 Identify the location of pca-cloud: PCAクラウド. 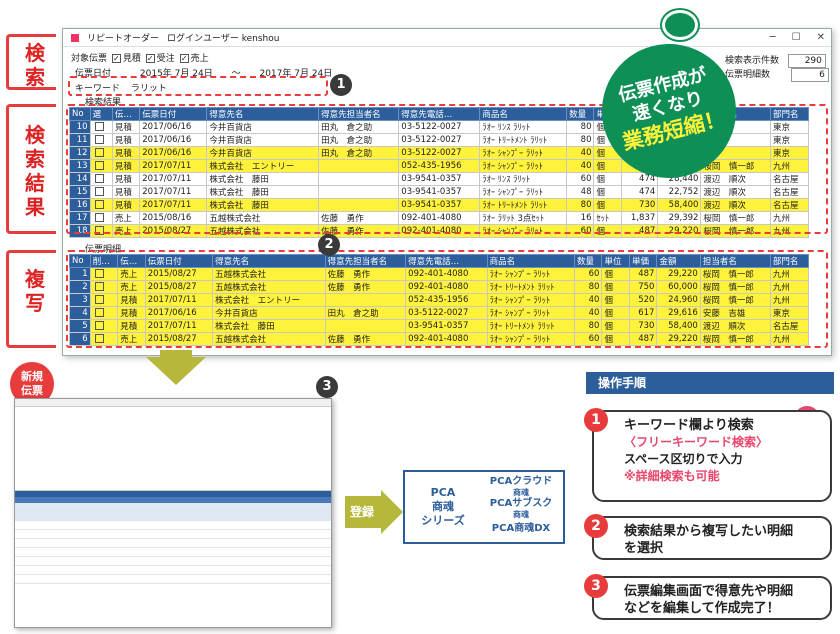
(521, 481).